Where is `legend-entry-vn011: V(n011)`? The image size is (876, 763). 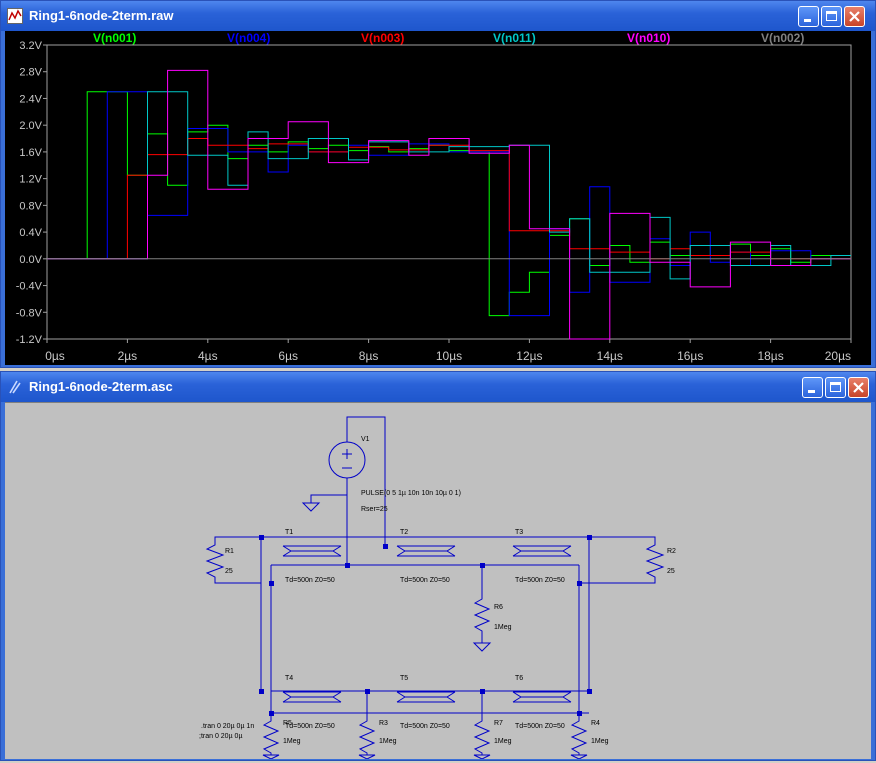
legend-entry-vn011: V(n011) is located at coordinates (514, 38).